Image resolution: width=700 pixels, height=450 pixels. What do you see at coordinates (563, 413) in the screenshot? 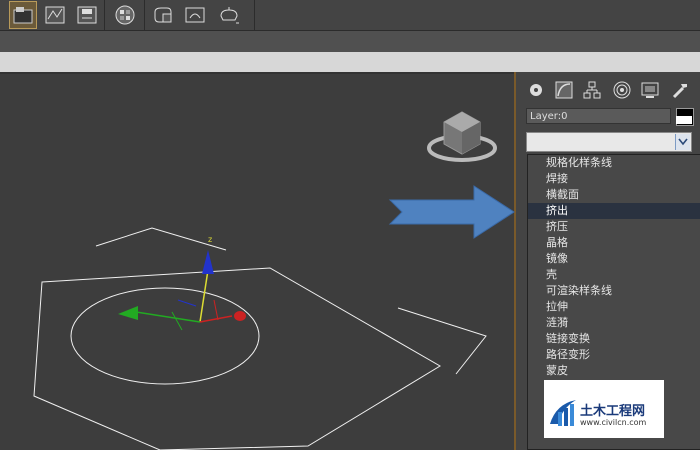
I see `civilcn-logo-icon` at bounding box center [563, 413].